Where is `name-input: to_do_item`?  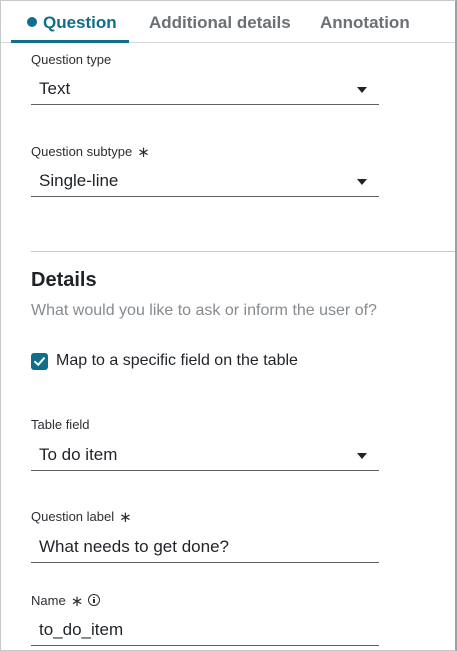
name-input: to_do_item is located at coordinates (205, 630).